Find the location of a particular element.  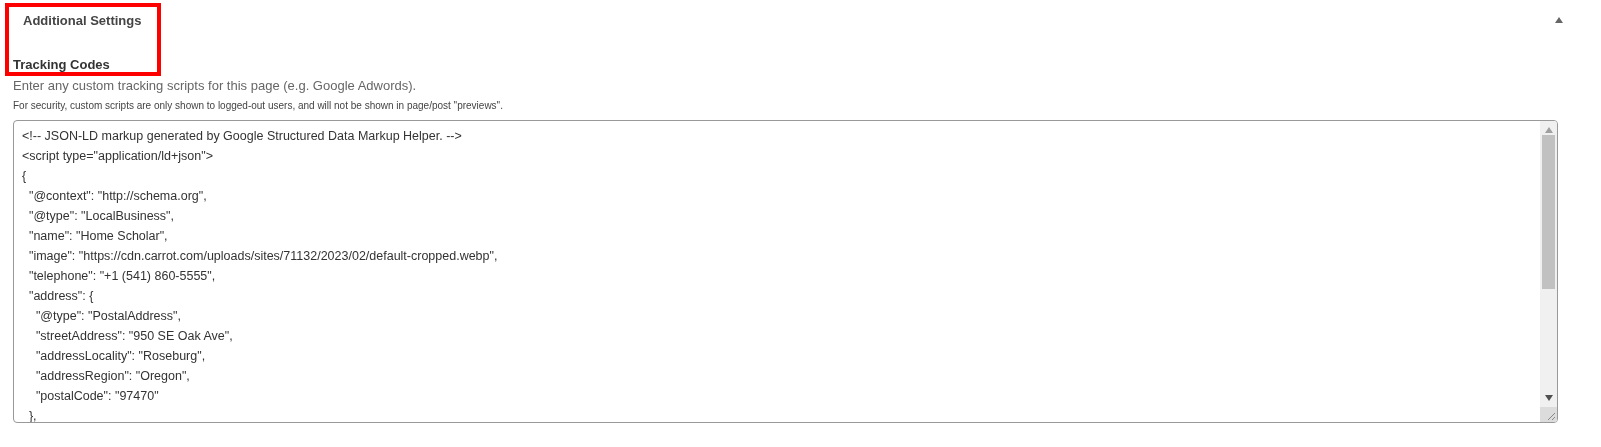

code-line: "@type": "PostalAddress", is located at coordinates (107, 316).